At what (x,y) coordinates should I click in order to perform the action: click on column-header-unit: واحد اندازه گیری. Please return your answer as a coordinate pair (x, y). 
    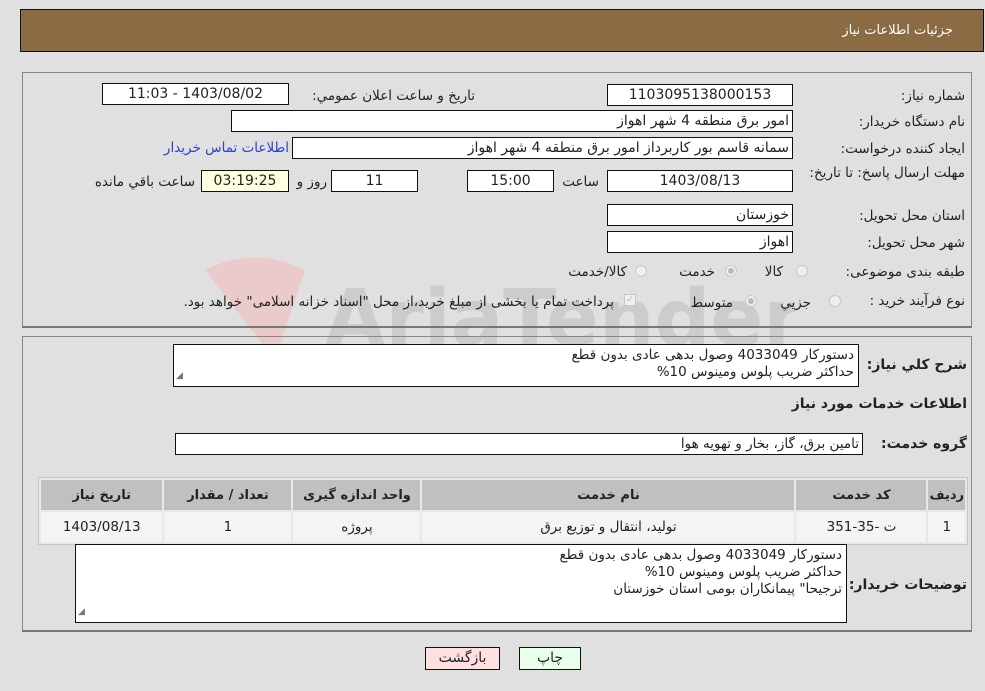
    Looking at the image, I should click on (357, 495).